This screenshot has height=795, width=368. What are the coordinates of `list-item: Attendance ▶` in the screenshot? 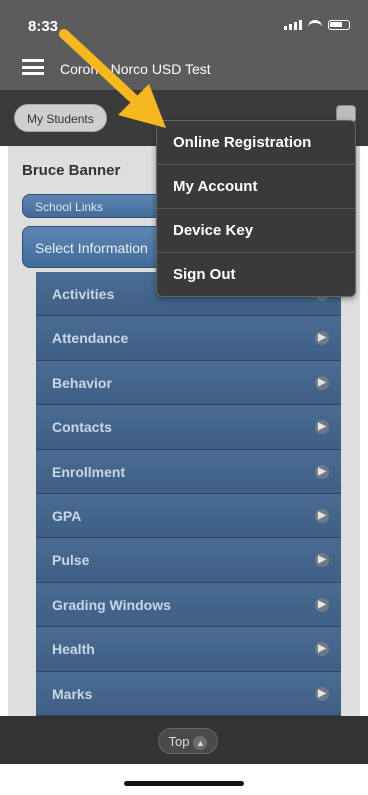 It's located at (188, 338).